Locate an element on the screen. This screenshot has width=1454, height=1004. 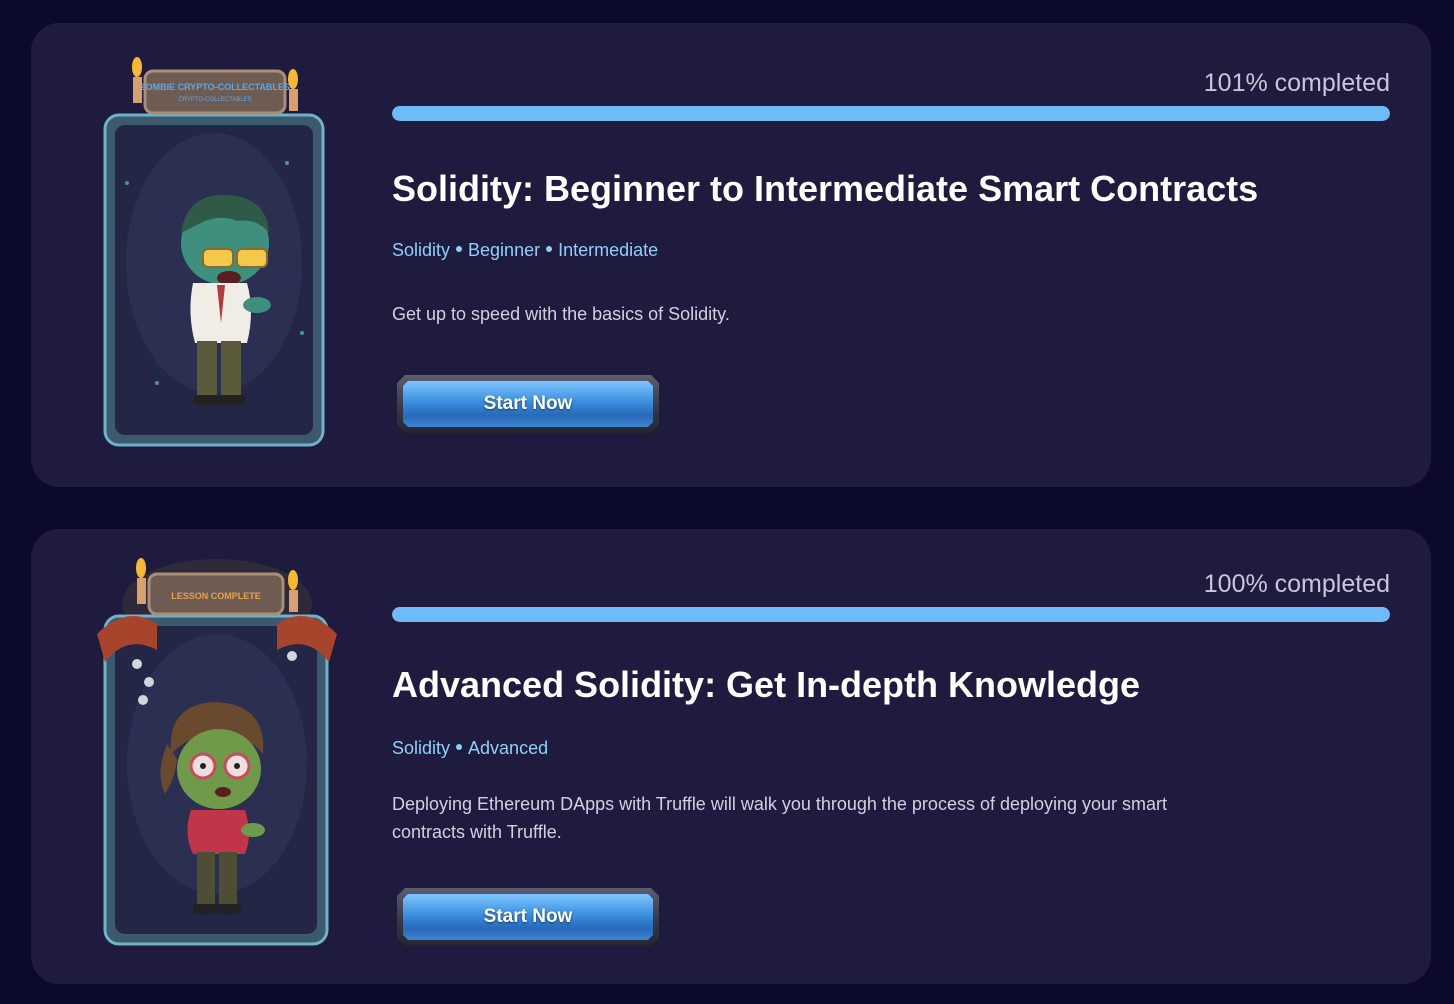
progress-label: 100% completed is located at coordinates (1296, 584).